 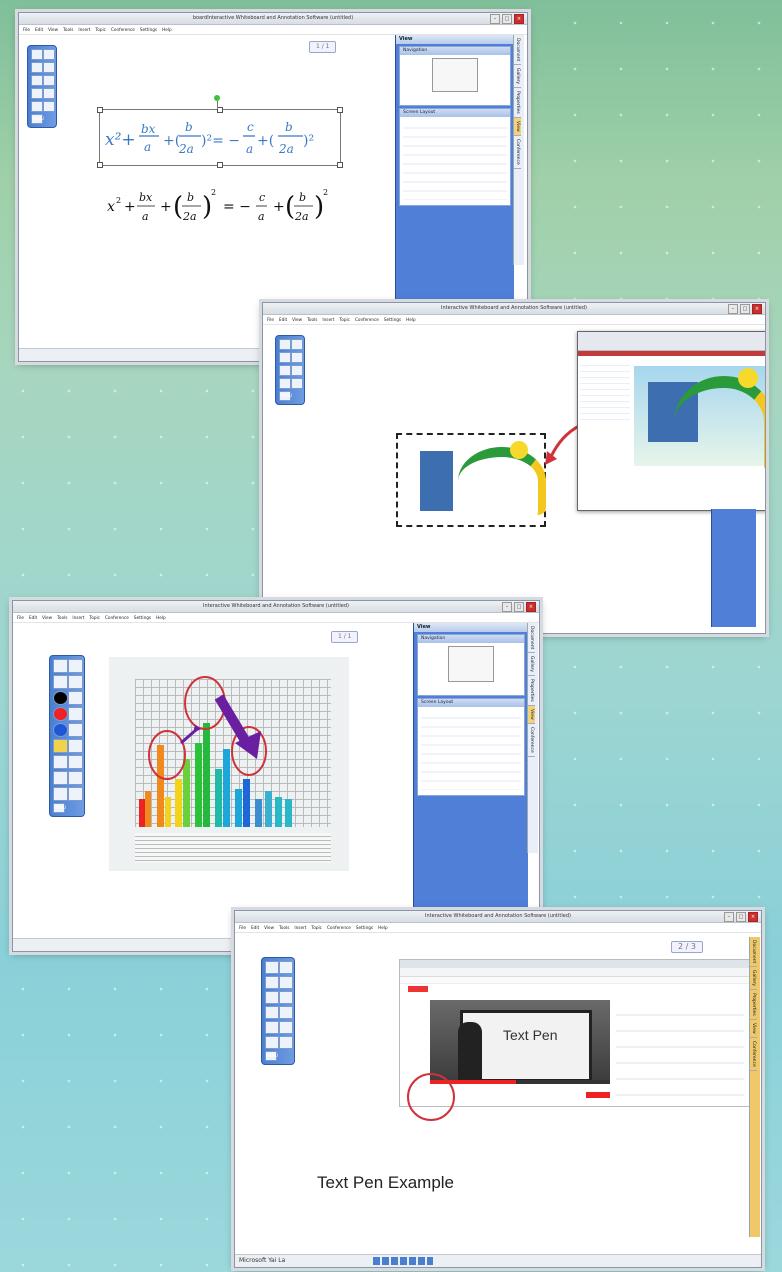 I want to click on video-player: Text Pen, so click(x=520, y=1042).